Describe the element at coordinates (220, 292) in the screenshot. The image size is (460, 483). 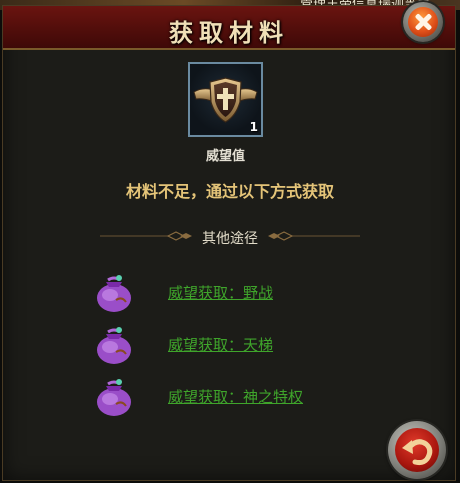
I see `route-link-field-battle: 威望获取：野战` at that location.